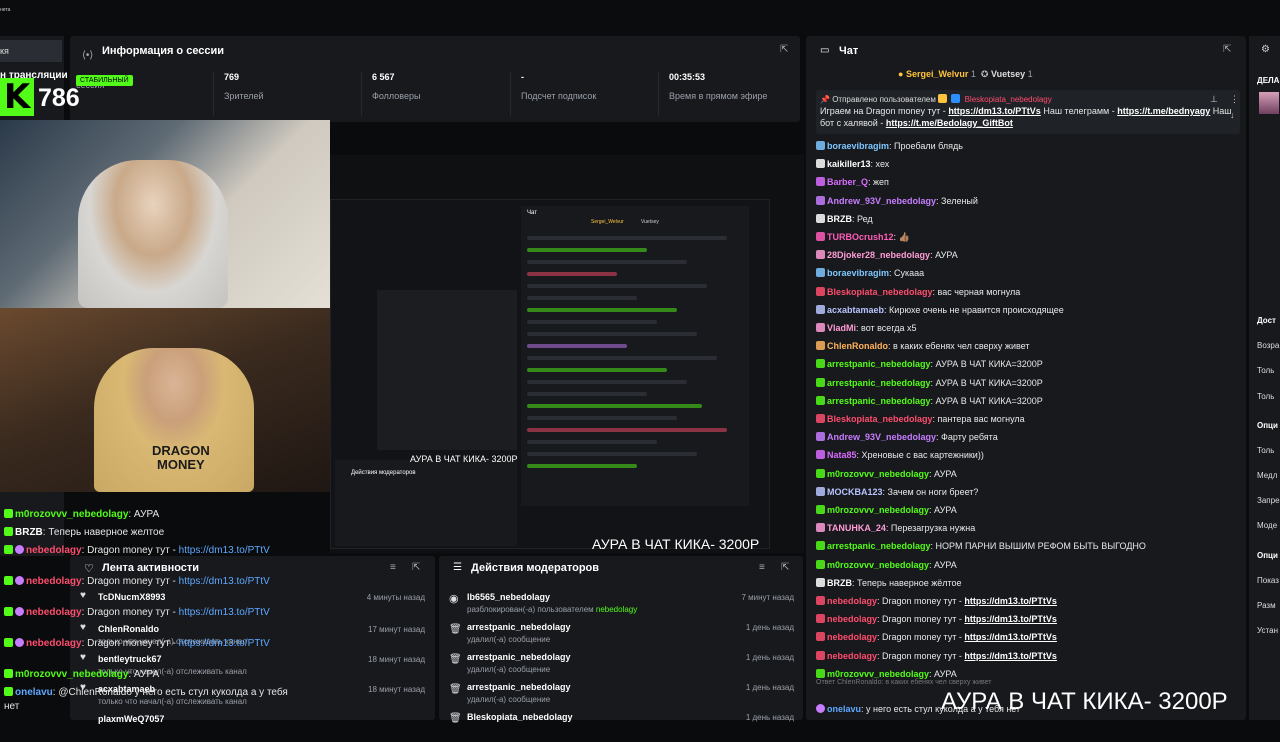  I want to click on unpin-icon: ⊥, so click(1214, 99).